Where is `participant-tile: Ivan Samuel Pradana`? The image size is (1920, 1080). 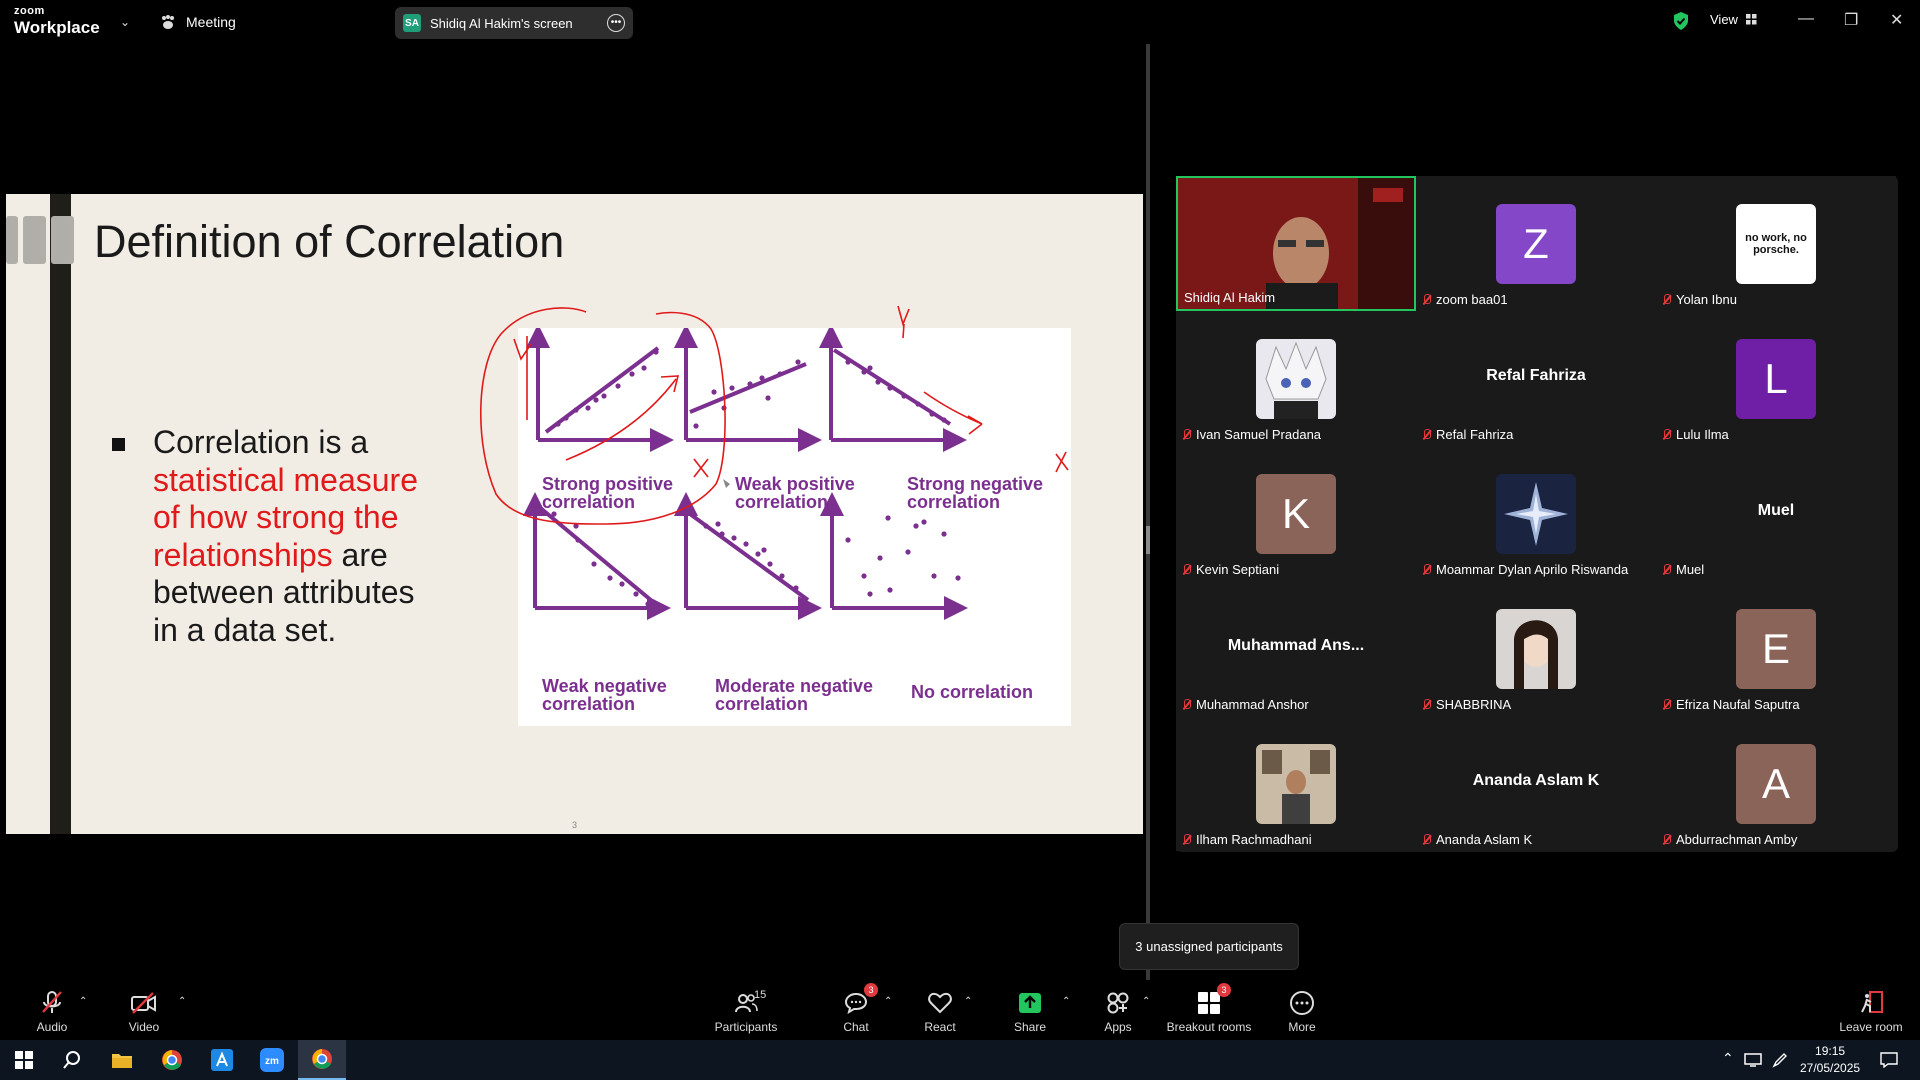 participant-tile: Ivan Samuel Pradana is located at coordinates (1296, 378).